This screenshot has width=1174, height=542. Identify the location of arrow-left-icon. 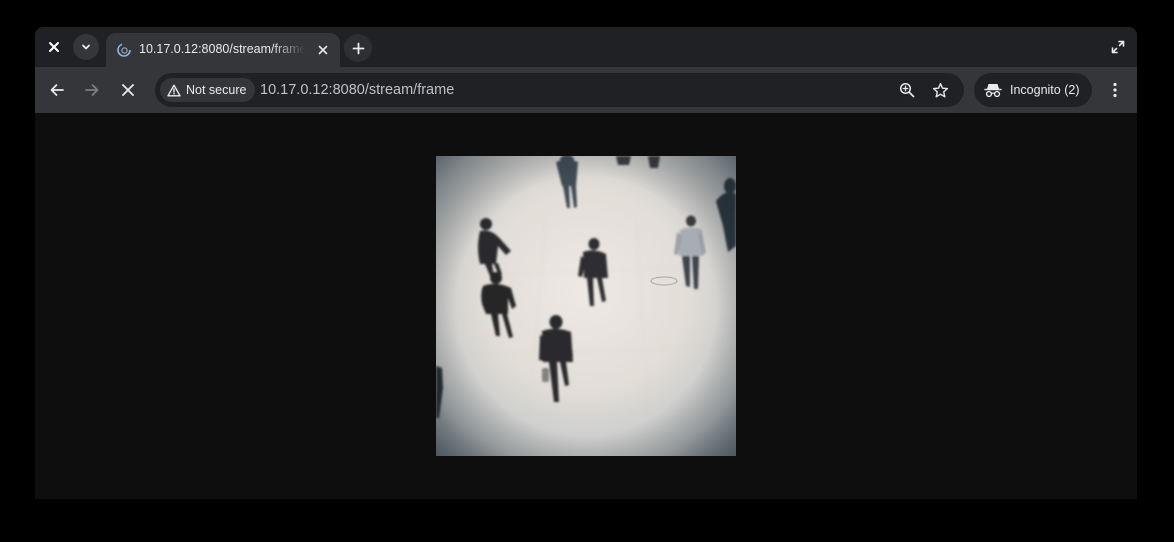
(57, 90).